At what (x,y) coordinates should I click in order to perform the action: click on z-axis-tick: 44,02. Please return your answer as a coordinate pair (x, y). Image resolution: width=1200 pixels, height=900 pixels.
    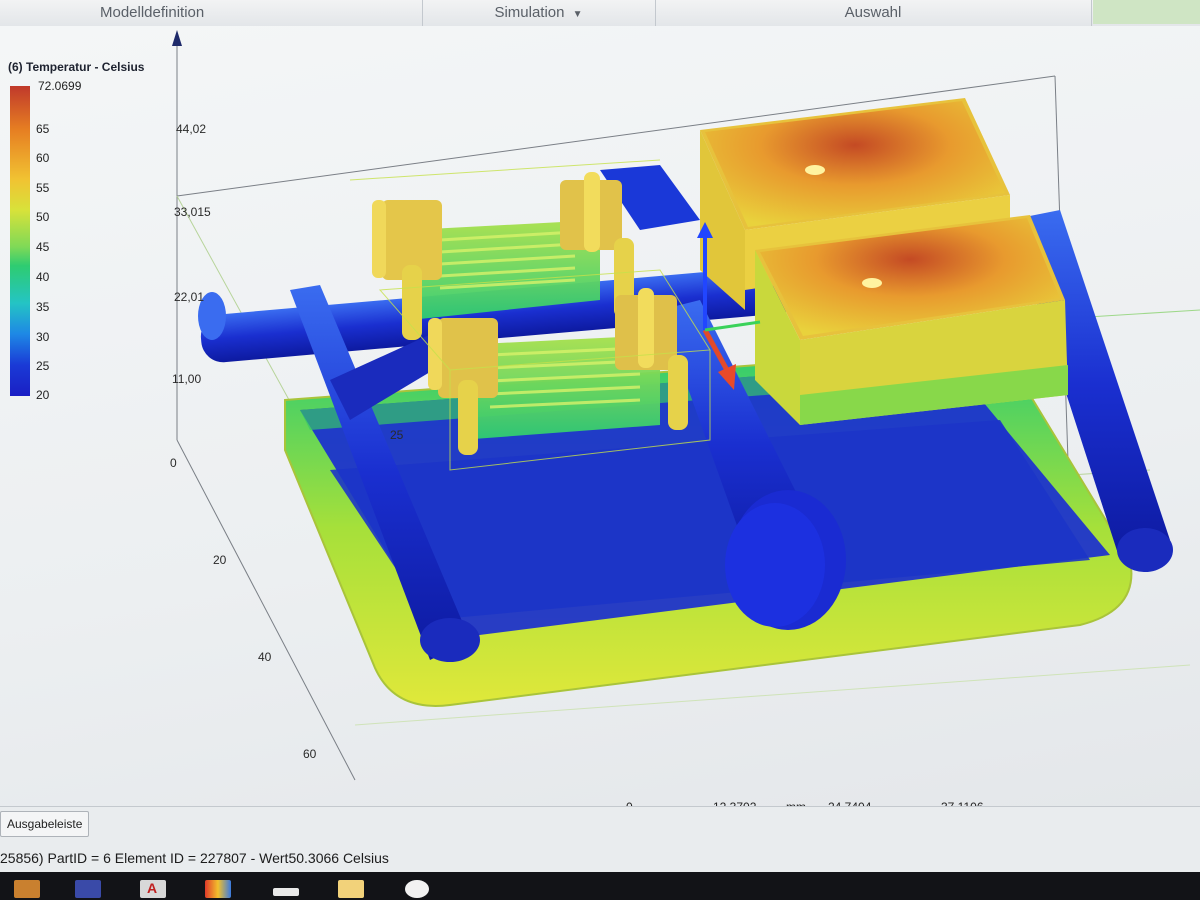
    Looking at the image, I should click on (191, 129).